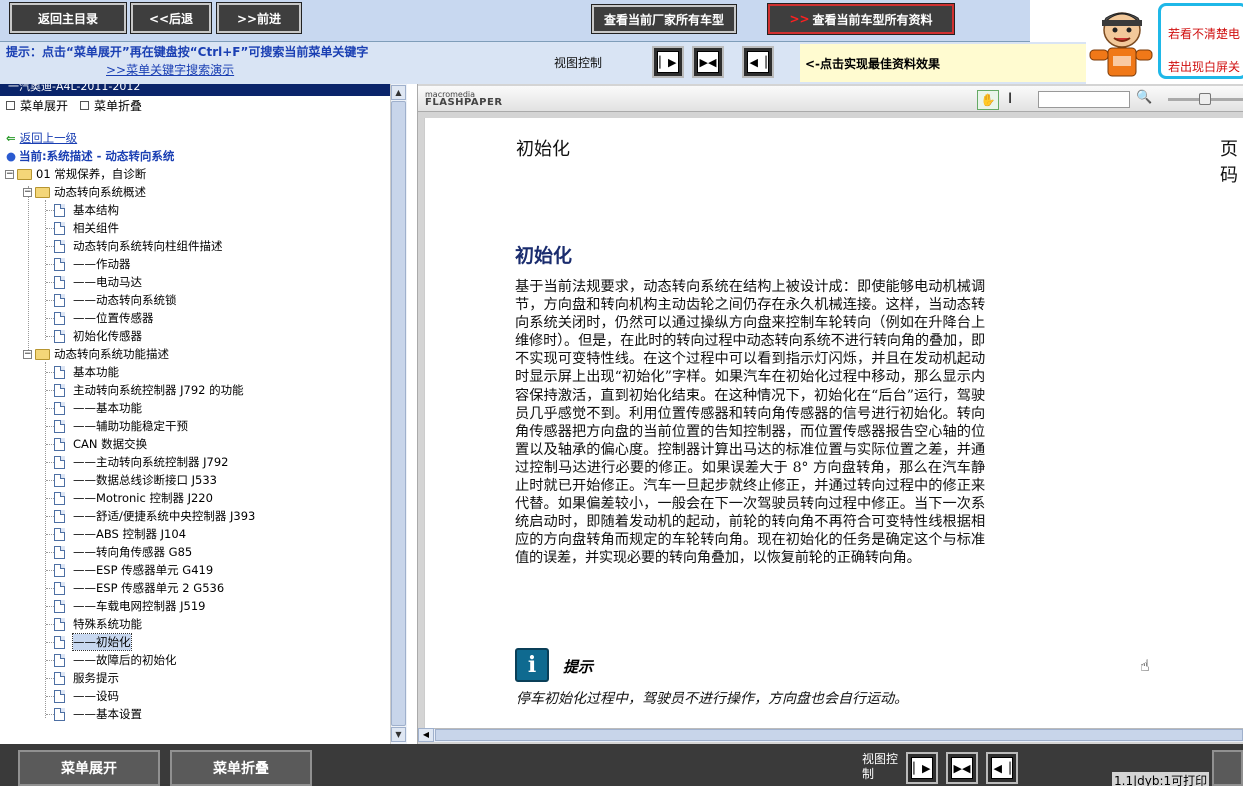  What do you see at coordinates (120, 534) in the screenshot?
I see `tree-item: ——ABS 控制器 J104` at bounding box center [120, 534].